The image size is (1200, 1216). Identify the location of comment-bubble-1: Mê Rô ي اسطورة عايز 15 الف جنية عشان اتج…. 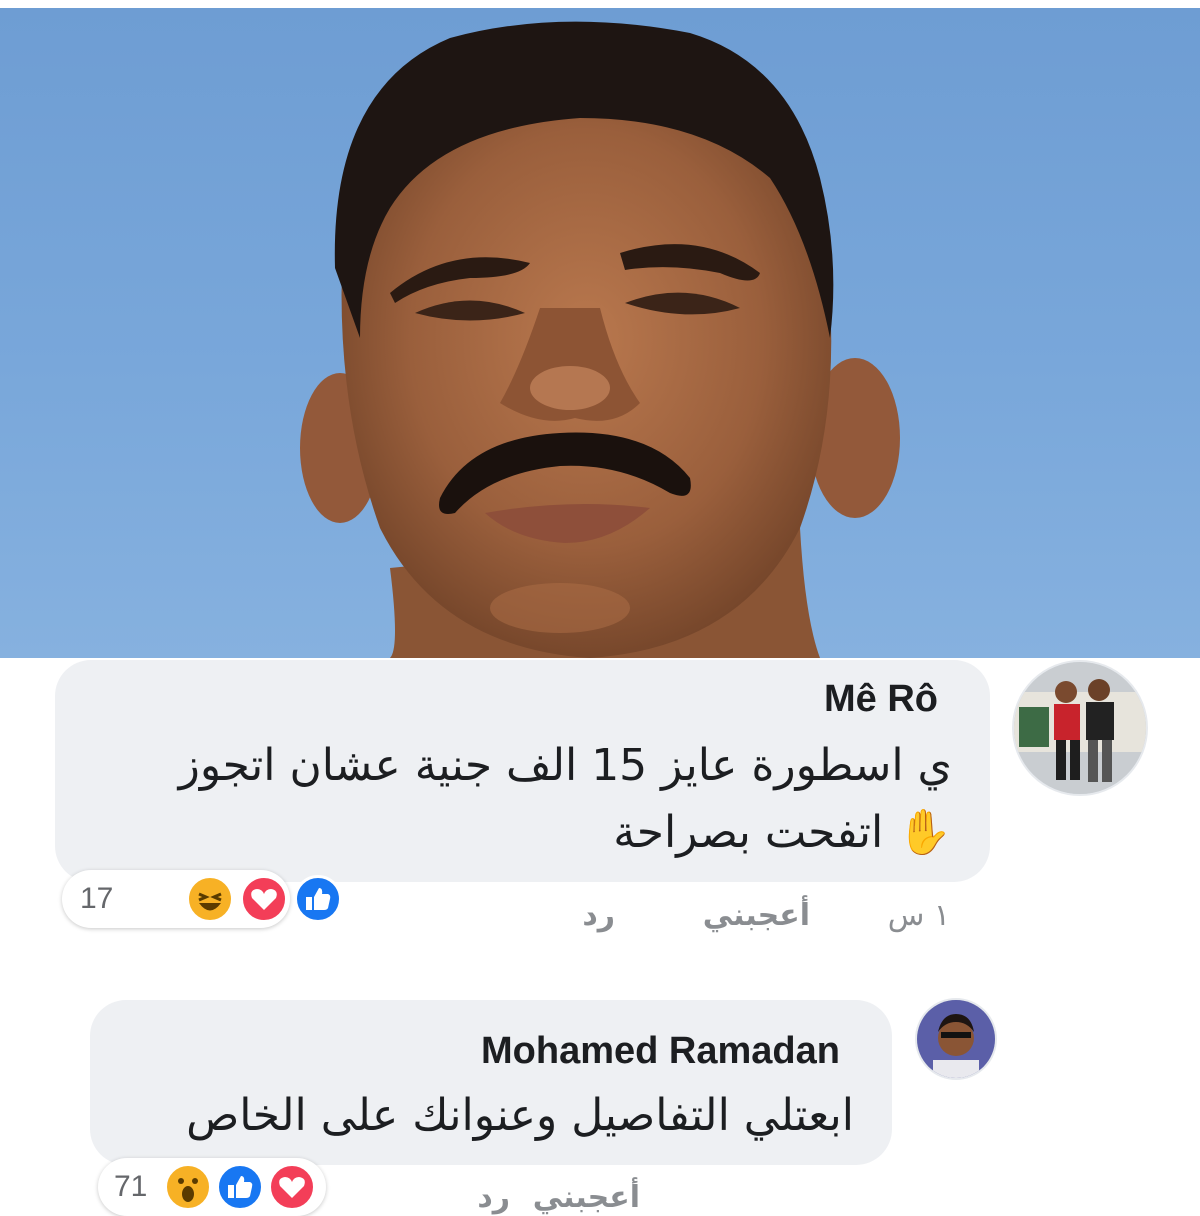
(522, 771).